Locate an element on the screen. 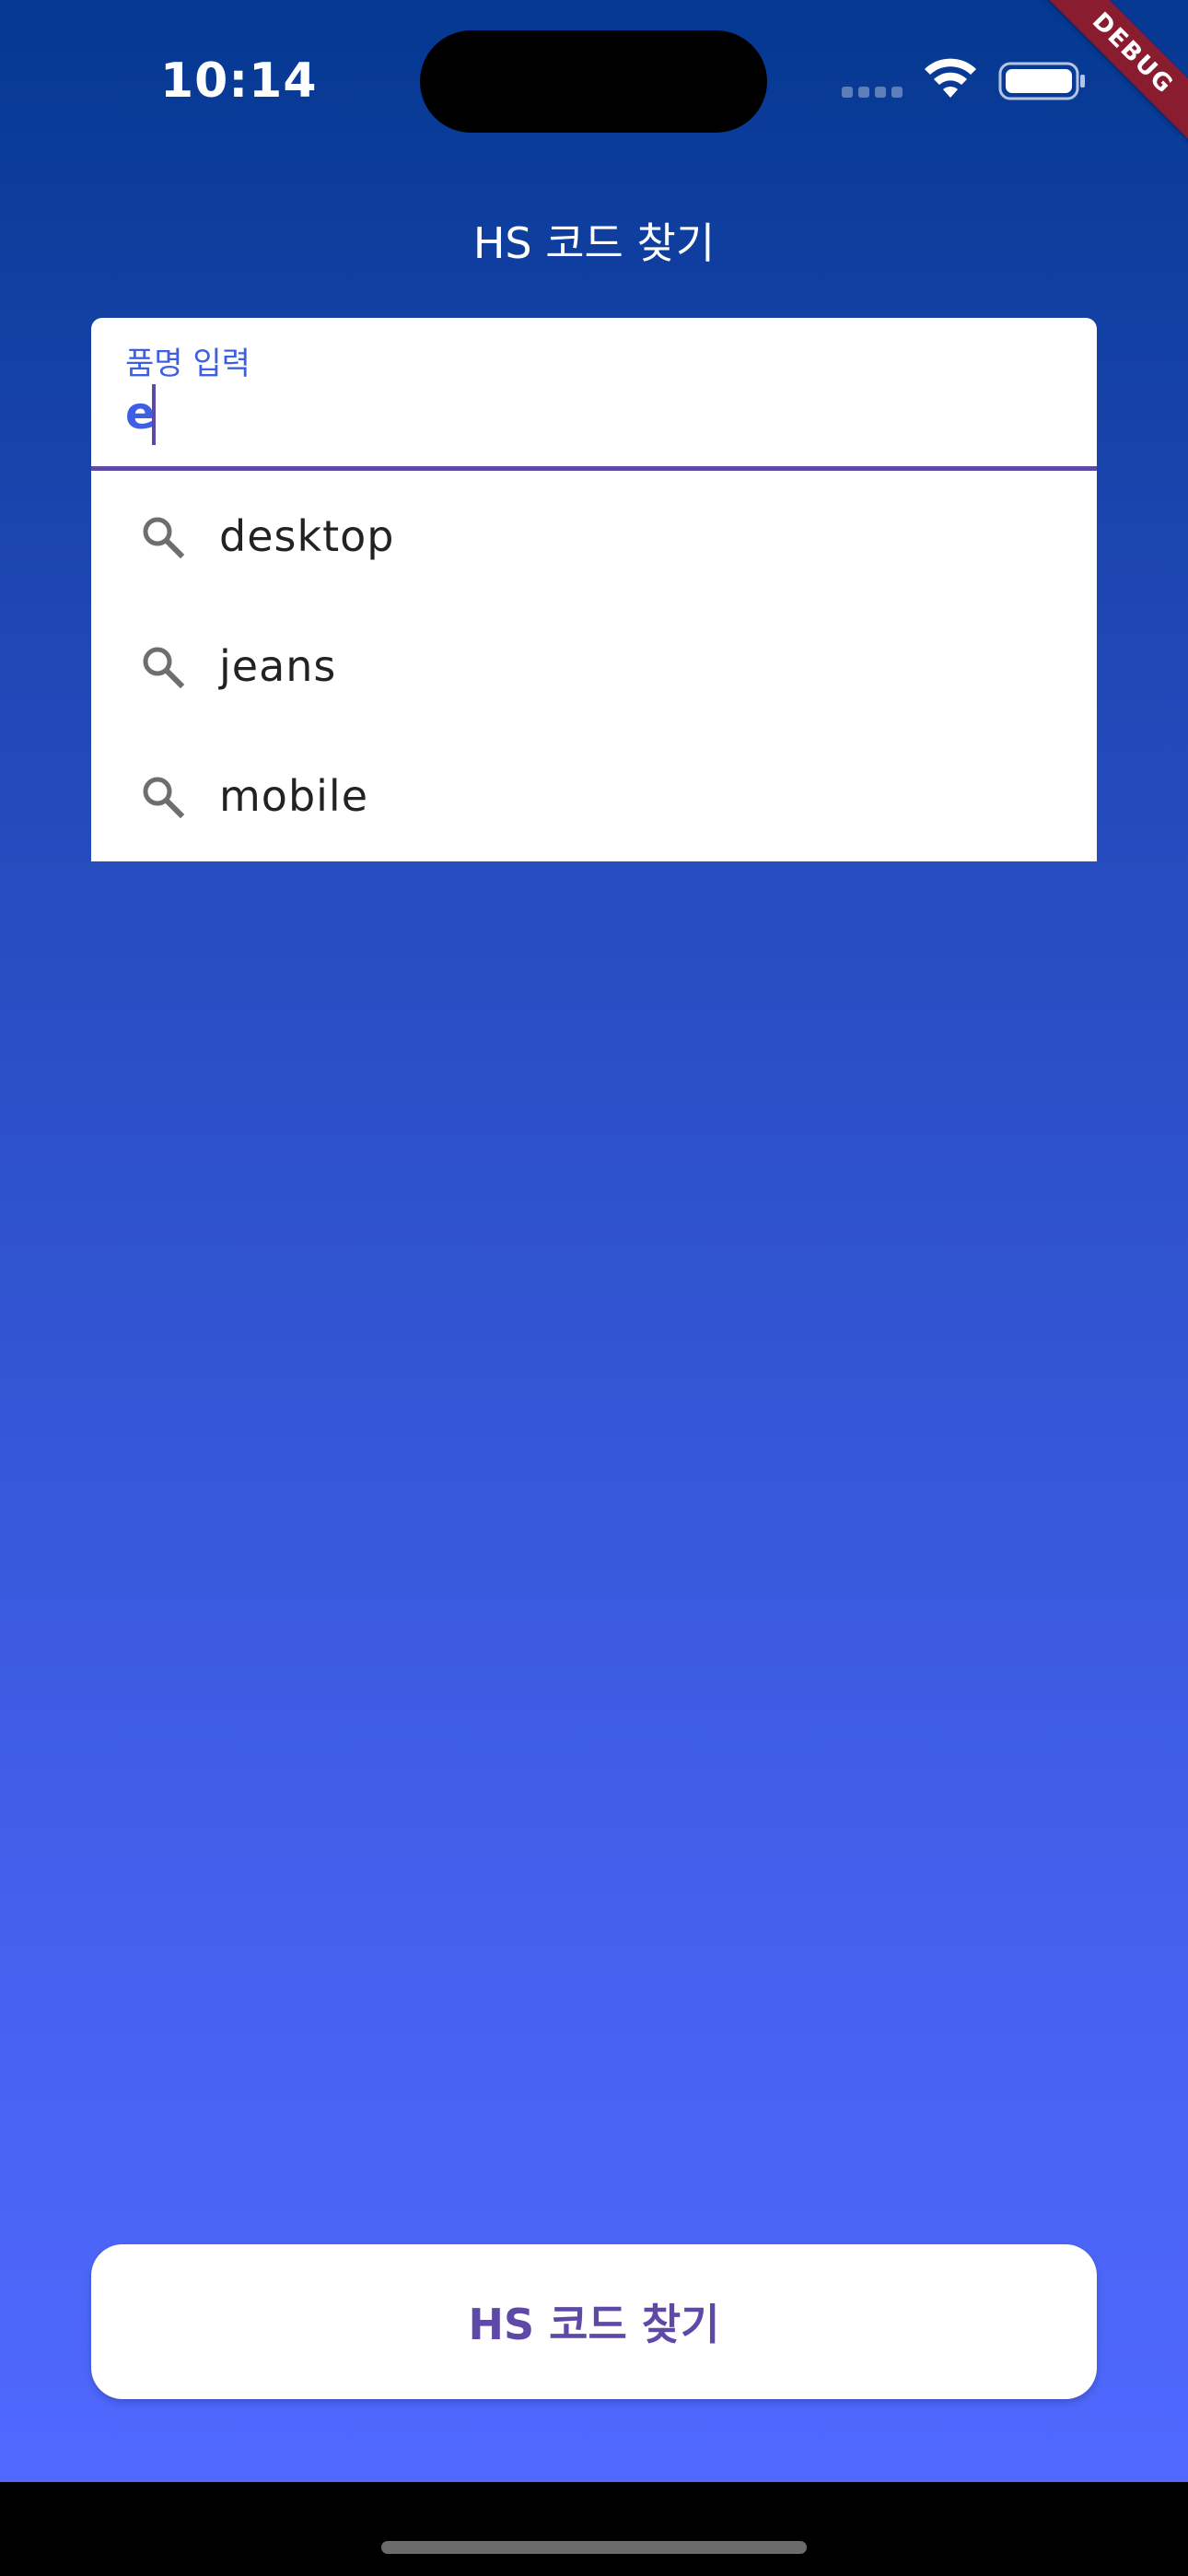 This screenshot has width=1188, height=2576. text-cursor is located at coordinates (154, 414).